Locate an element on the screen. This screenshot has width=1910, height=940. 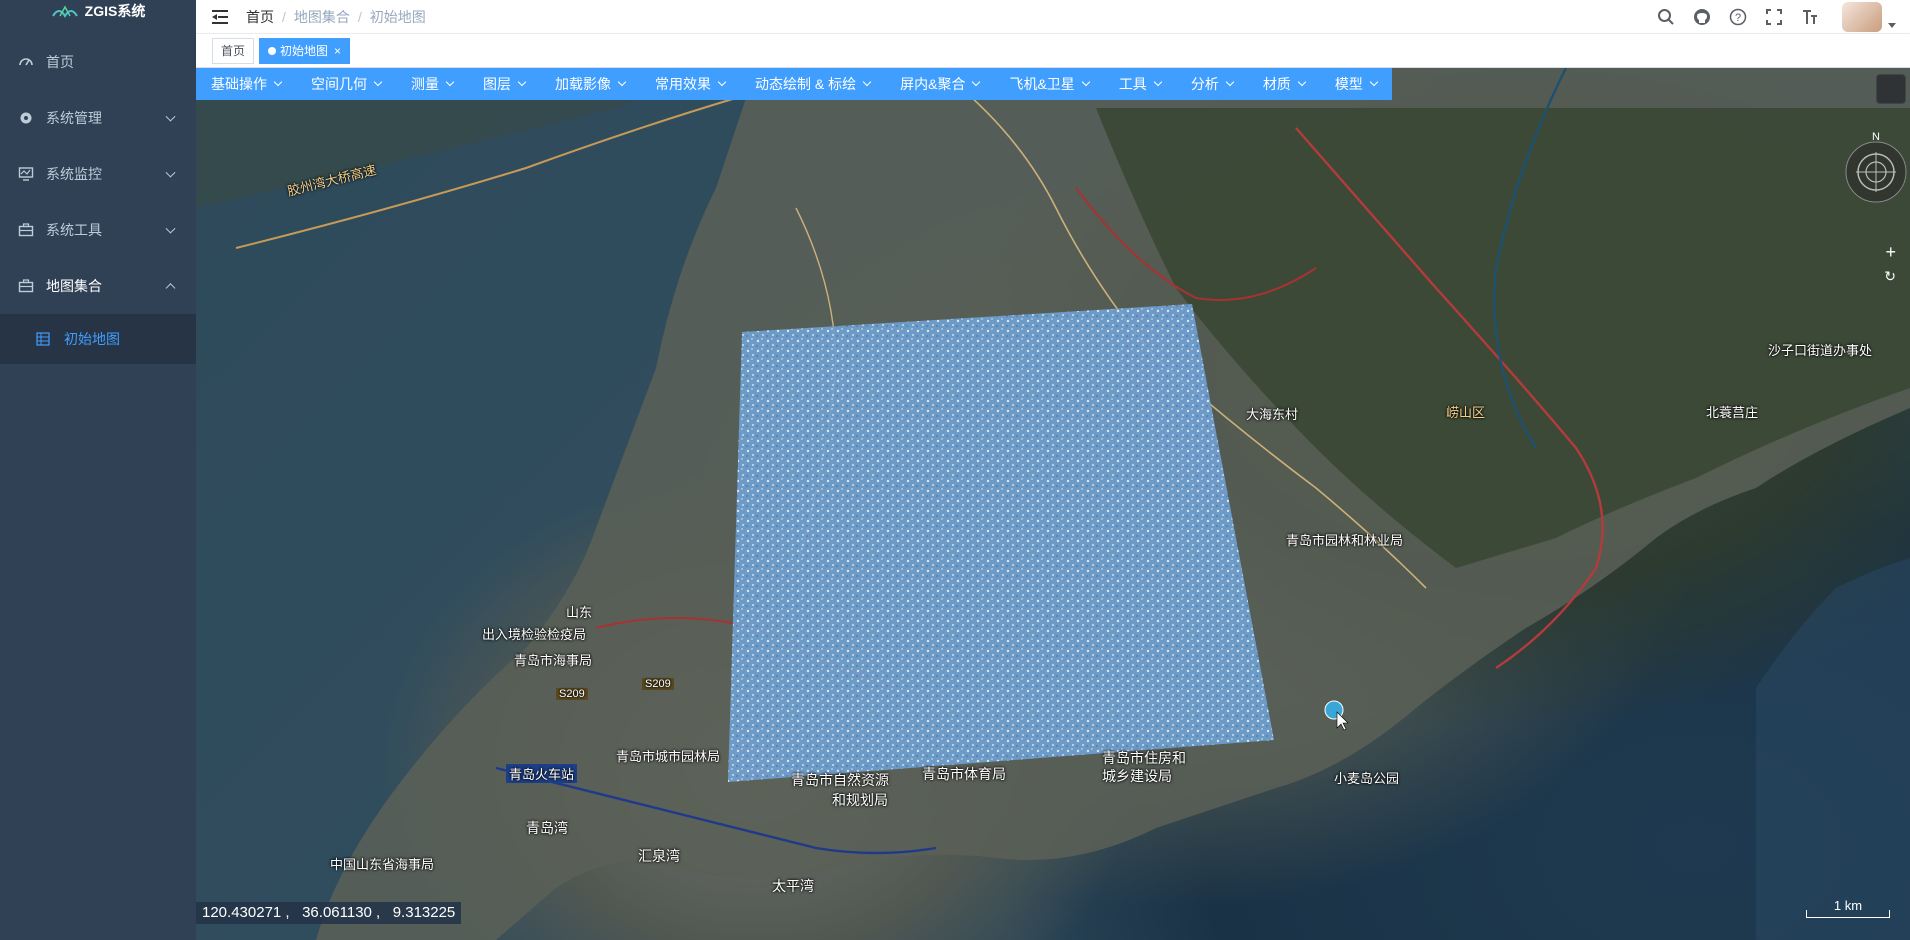
svg-text: N is located at coordinates (1876, 137).